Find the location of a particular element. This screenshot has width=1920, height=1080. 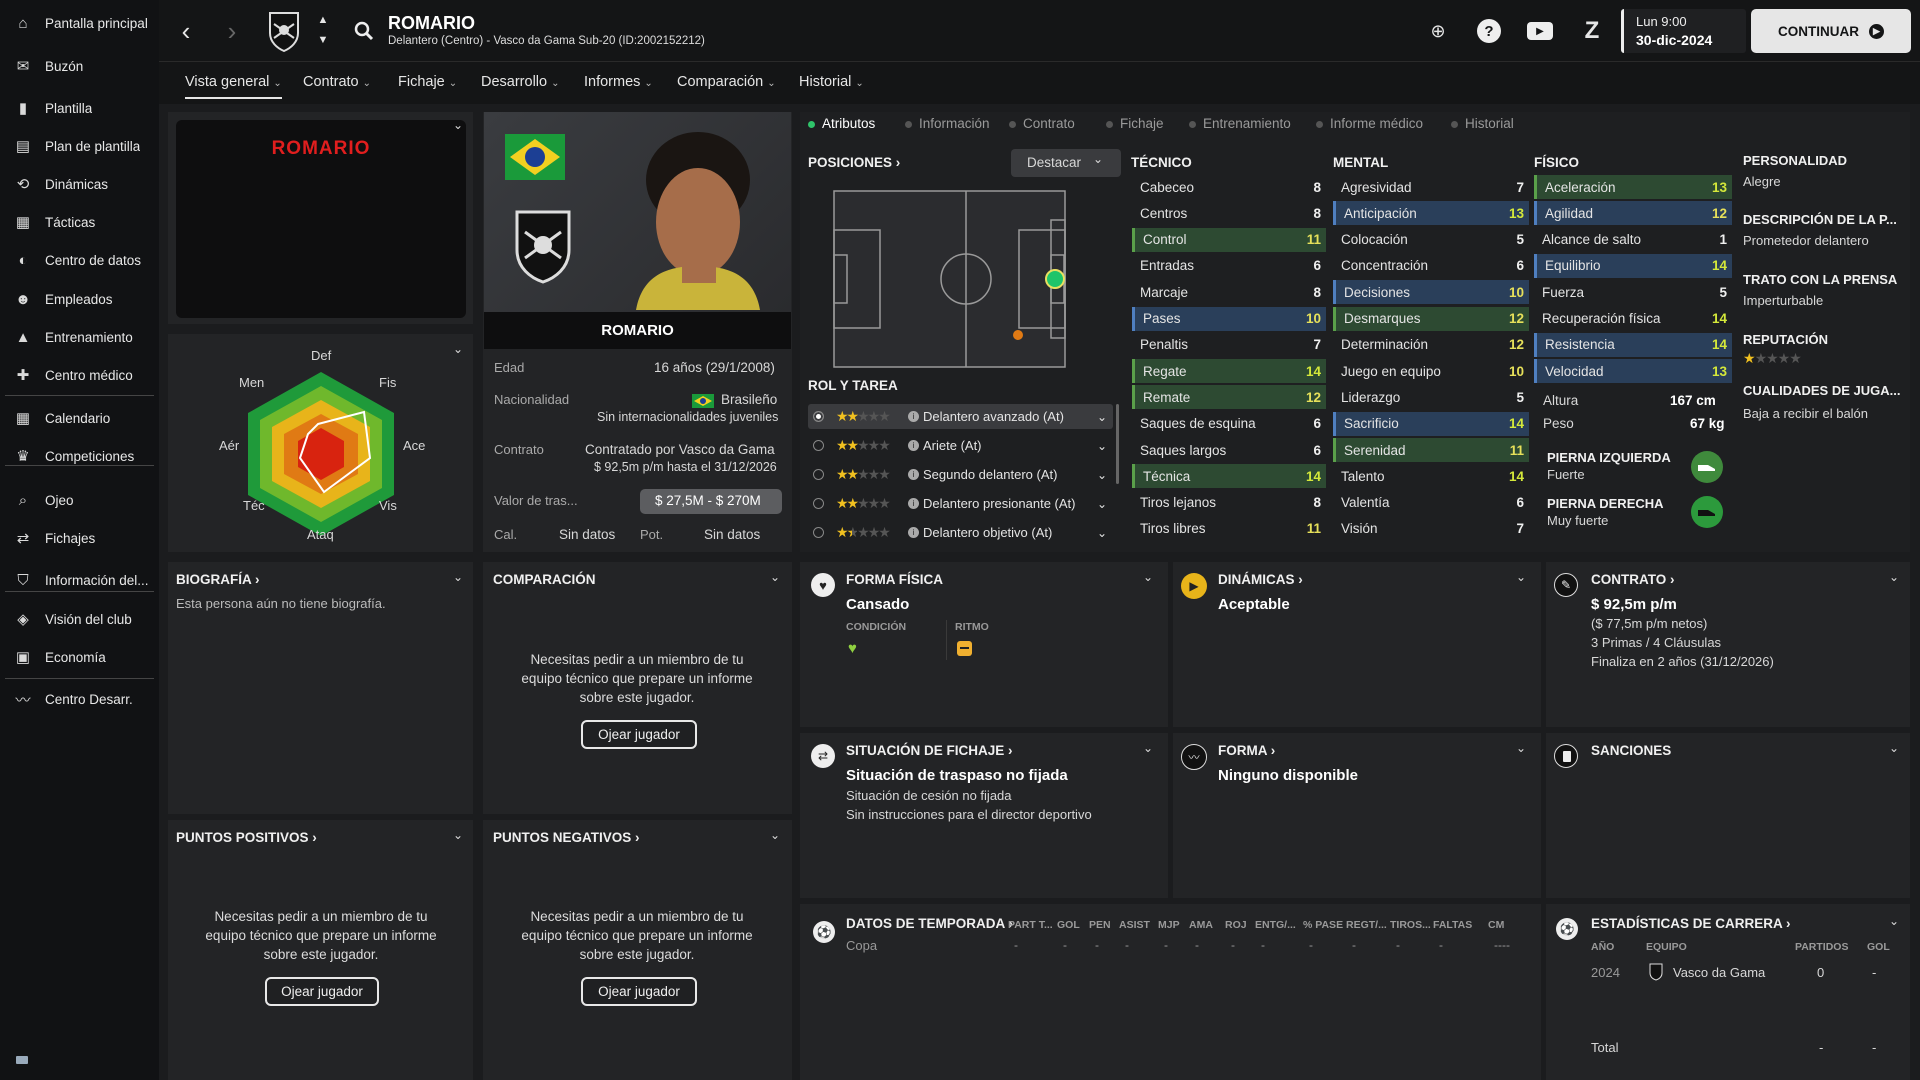

sidebar-item-3: ▤ Plan de plantilla is located at coordinates (79, 146).